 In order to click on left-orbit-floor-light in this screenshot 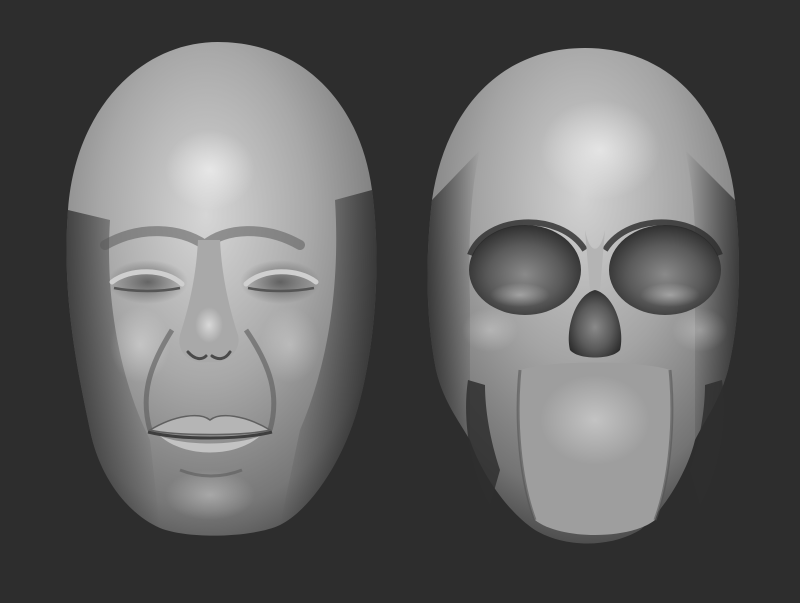, I will do `click(520, 295)`.